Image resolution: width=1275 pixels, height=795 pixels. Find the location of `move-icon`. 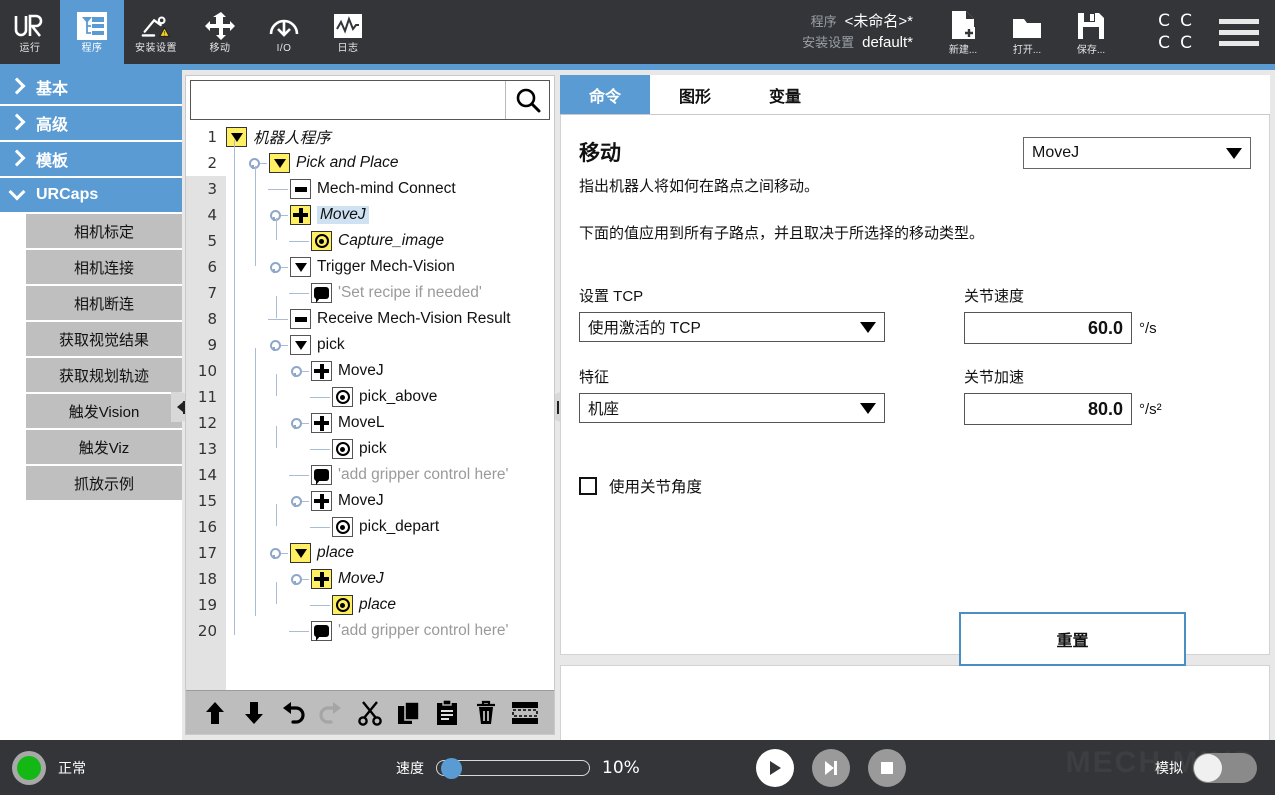

move-icon is located at coordinates (220, 26).